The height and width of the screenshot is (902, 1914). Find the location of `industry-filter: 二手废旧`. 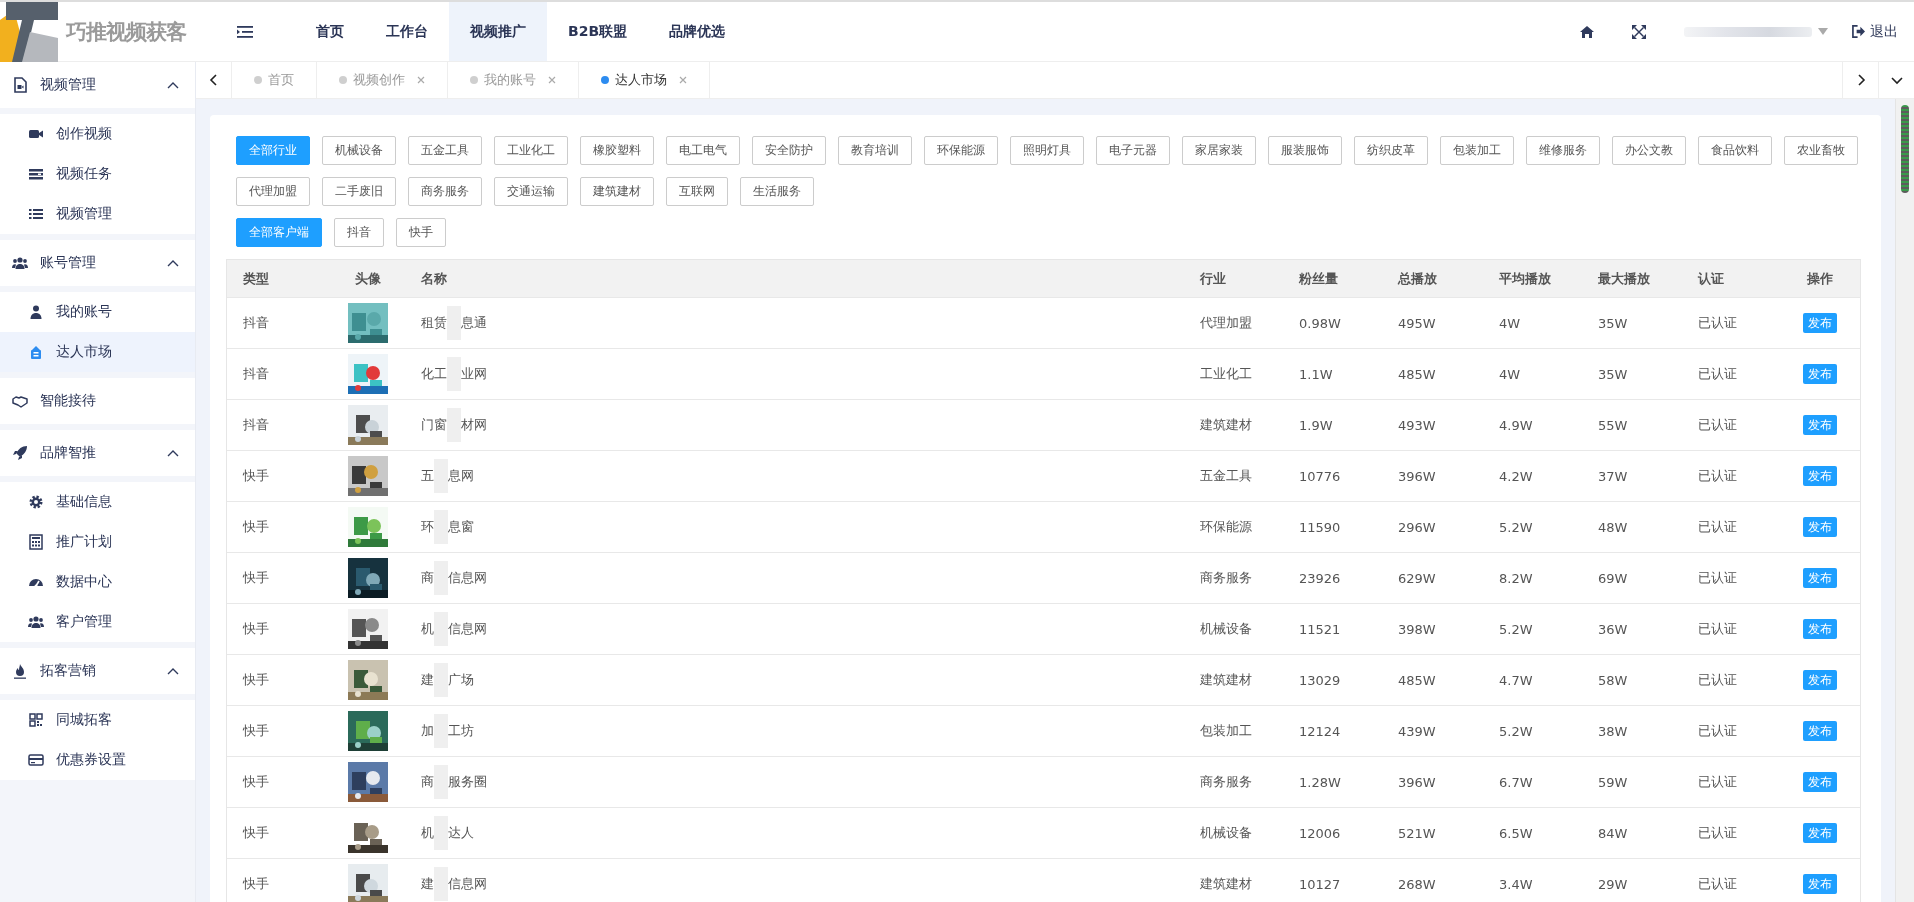

industry-filter: 二手废旧 is located at coordinates (359, 191).